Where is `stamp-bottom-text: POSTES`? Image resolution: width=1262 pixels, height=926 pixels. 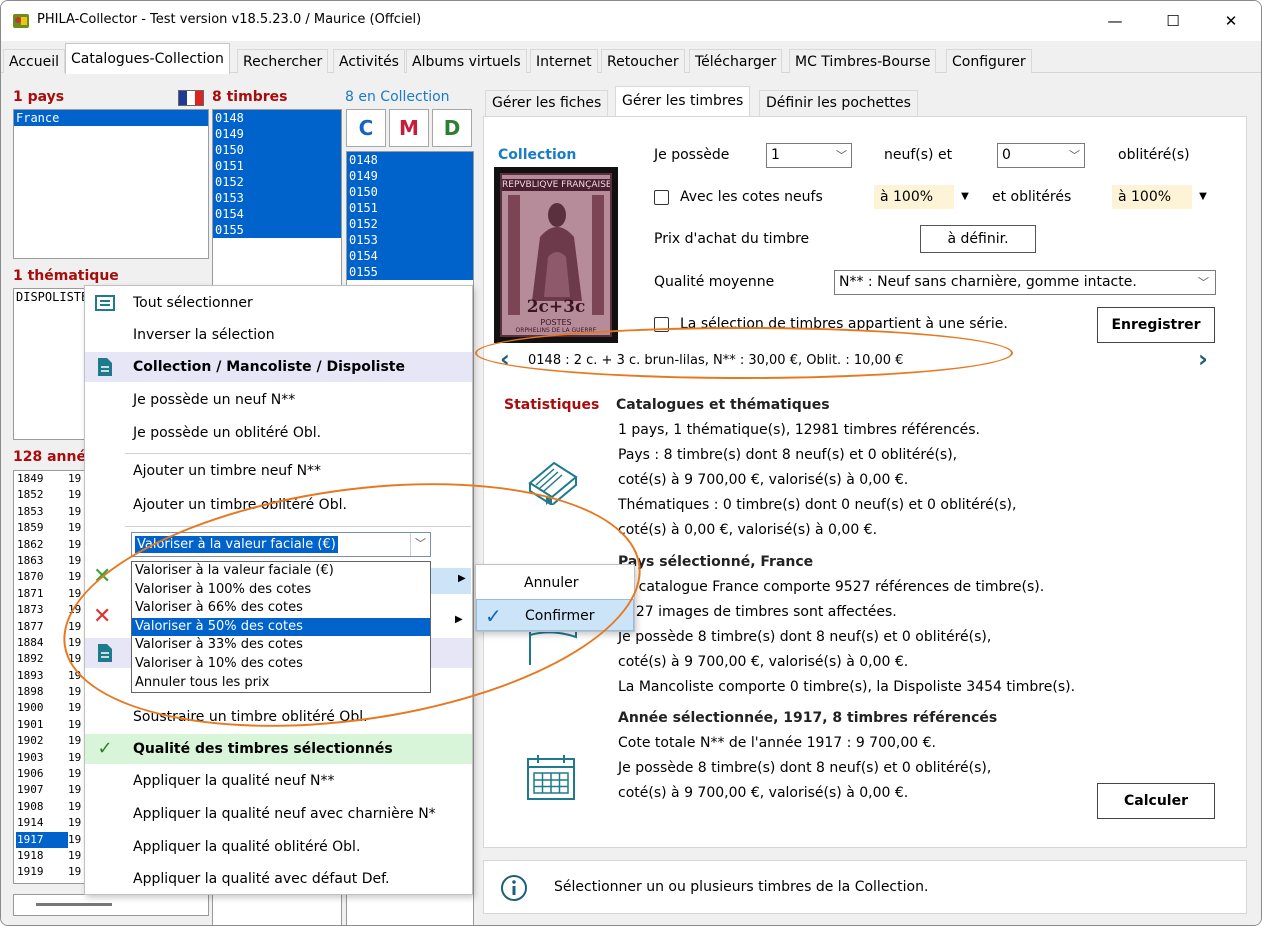 stamp-bottom-text: POSTES is located at coordinates (556, 322).